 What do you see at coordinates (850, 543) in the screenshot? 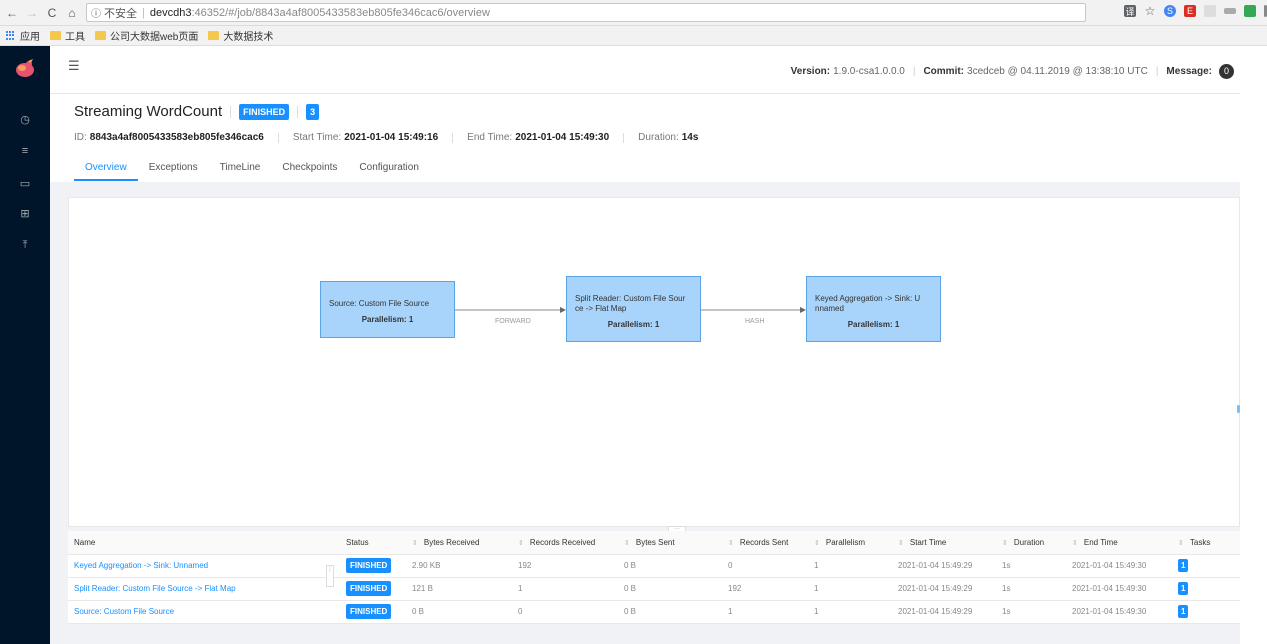
I see `column-header-parallelism: ⇕ Parallelism` at bounding box center [850, 543].